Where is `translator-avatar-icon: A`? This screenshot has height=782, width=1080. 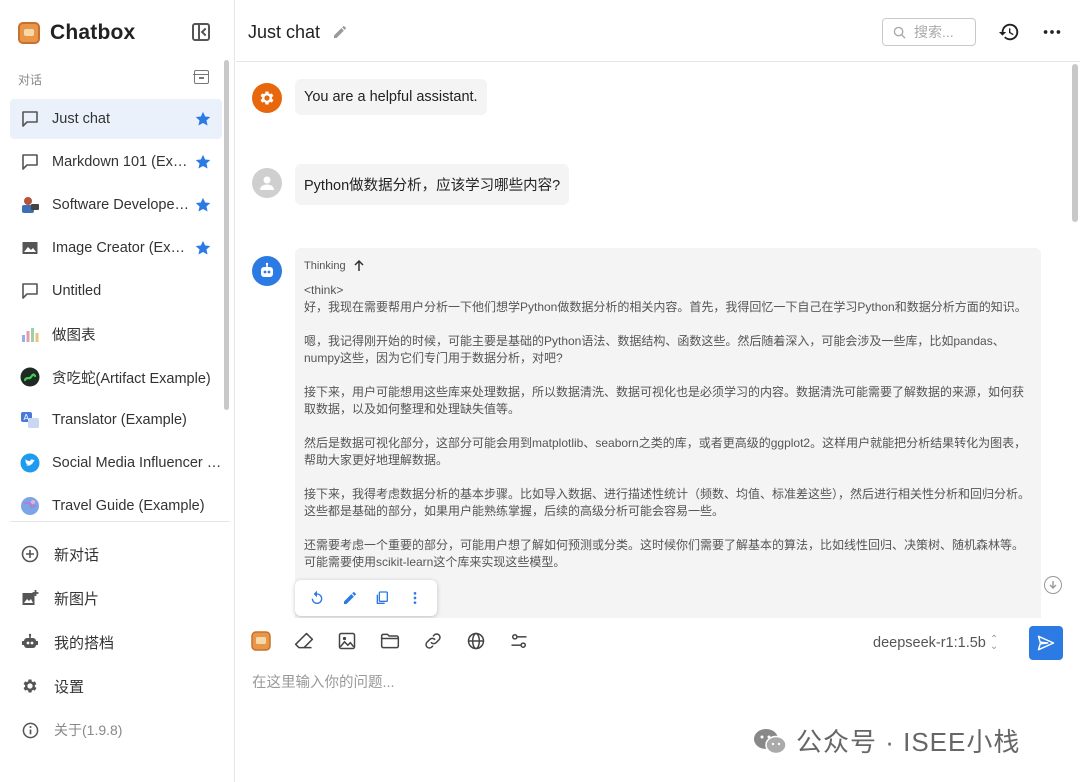
translator-avatar-icon: A is located at coordinates (30, 420).